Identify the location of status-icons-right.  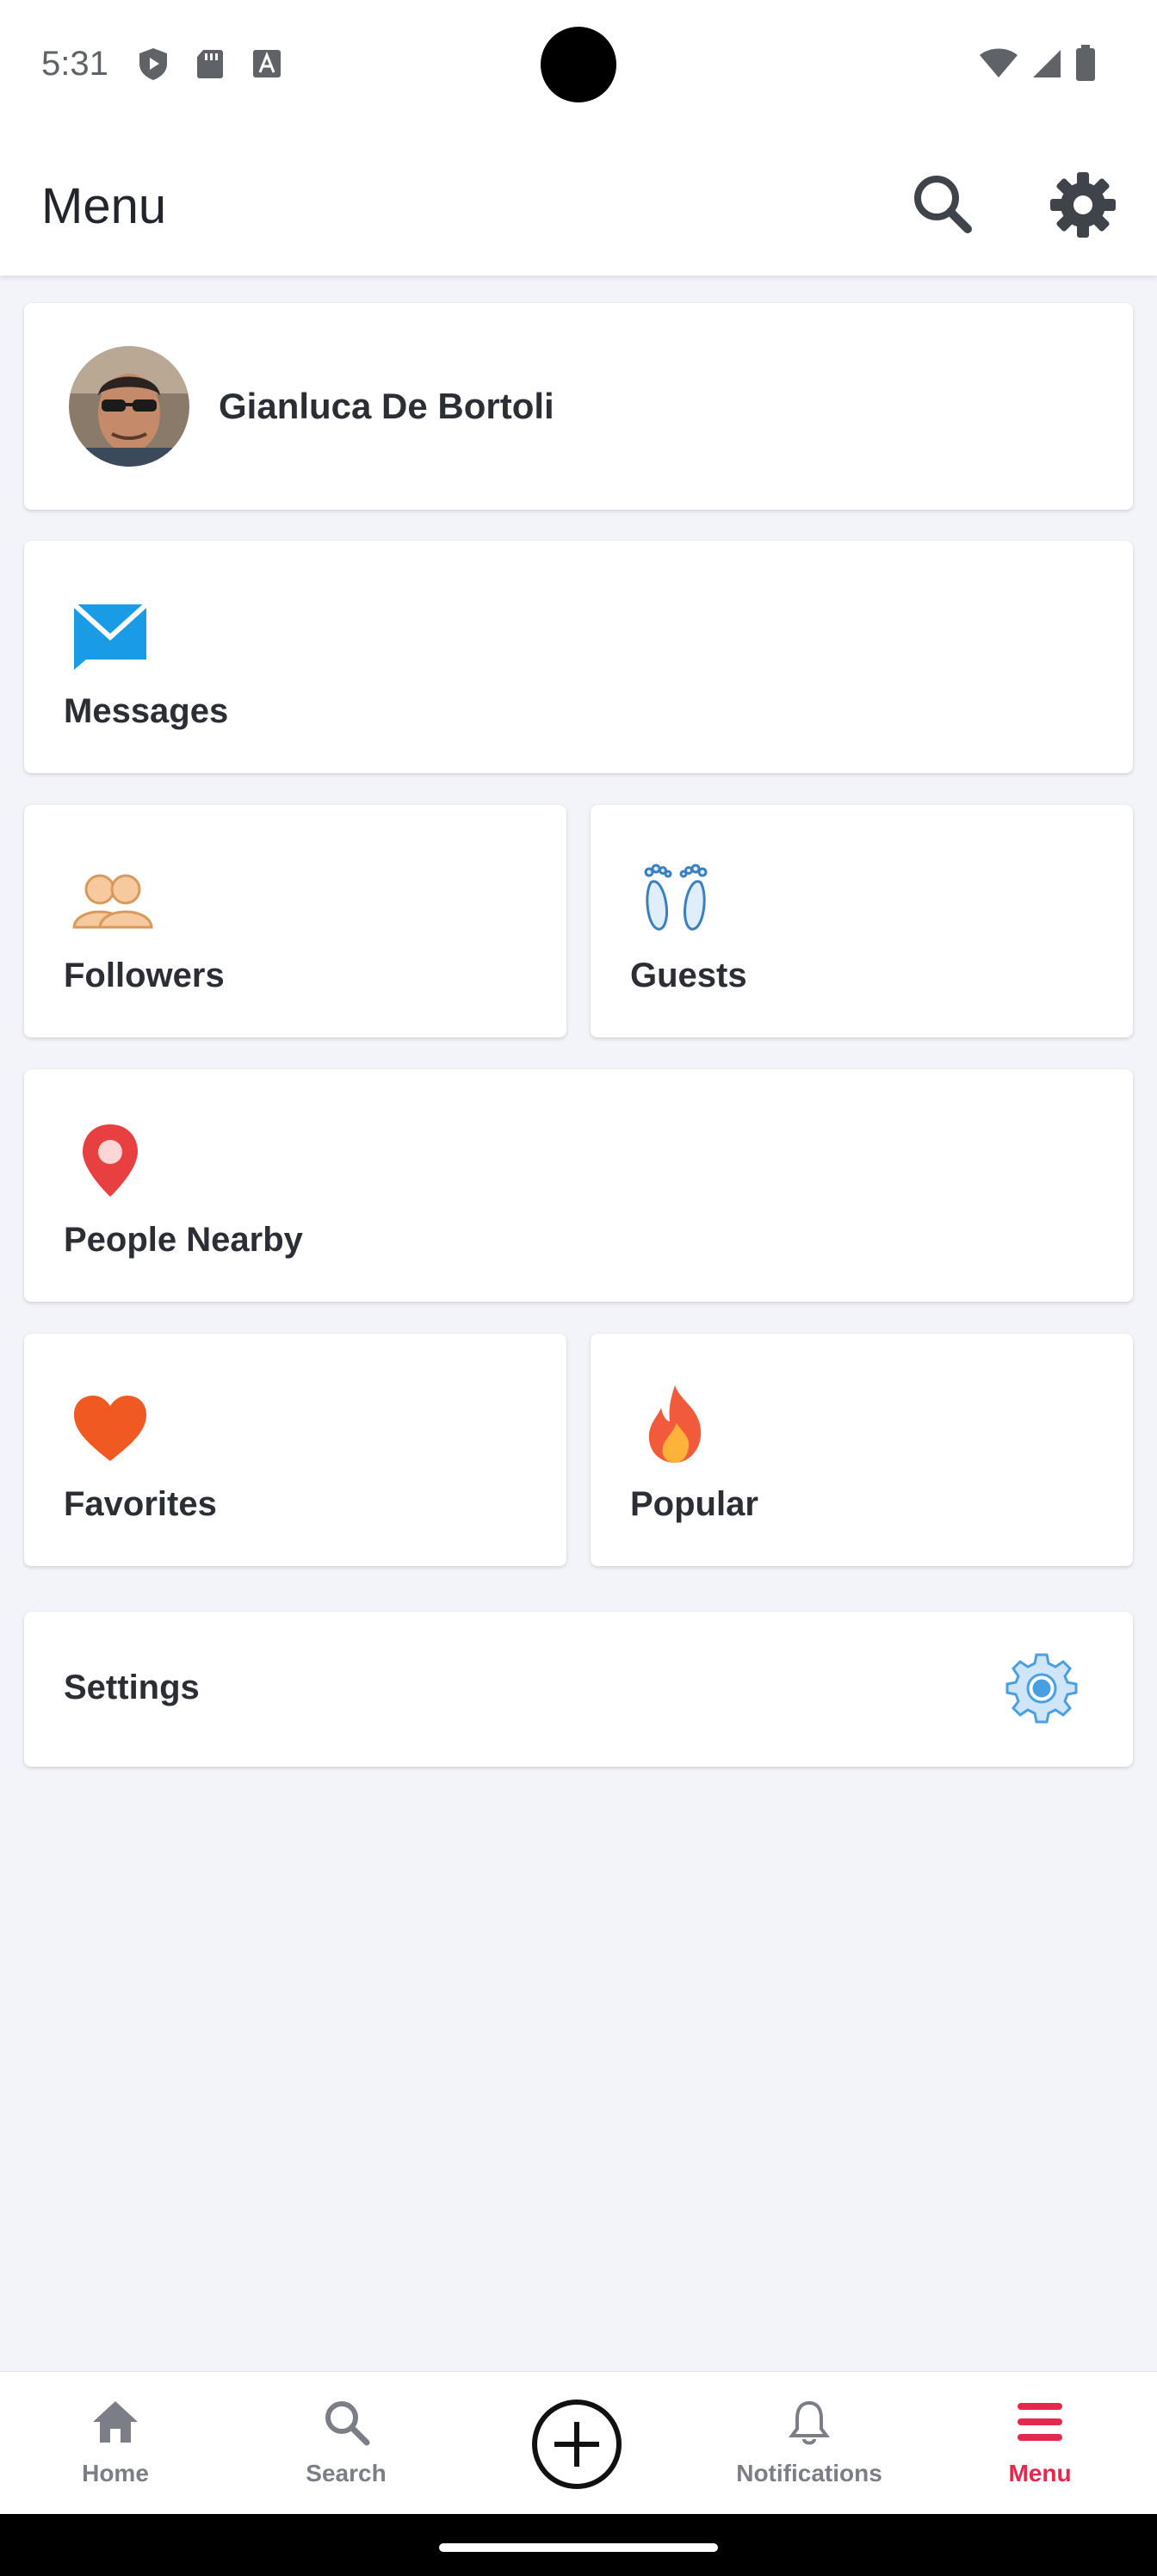
(1037, 66).